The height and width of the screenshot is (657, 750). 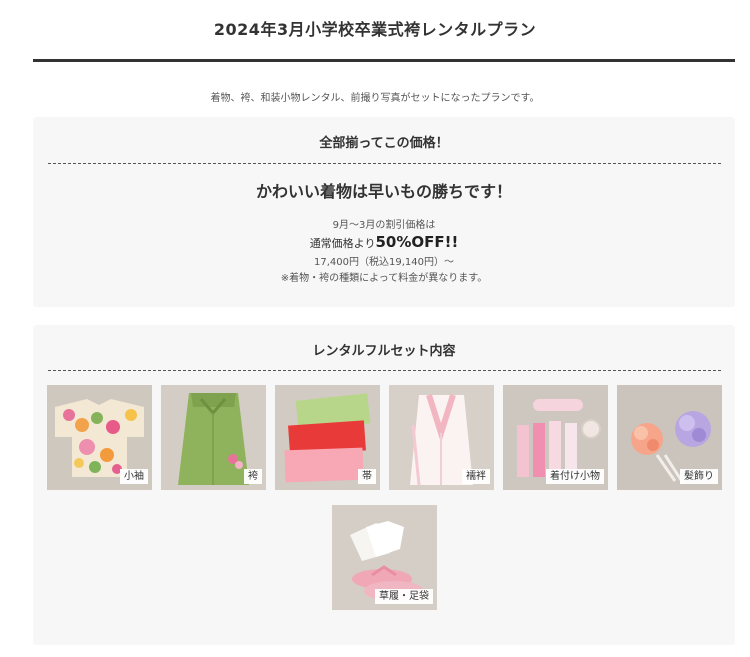 What do you see at coordinates (384, 163) in the screenshot?
I see `dashed-divider` at bounding box center [384, 163].